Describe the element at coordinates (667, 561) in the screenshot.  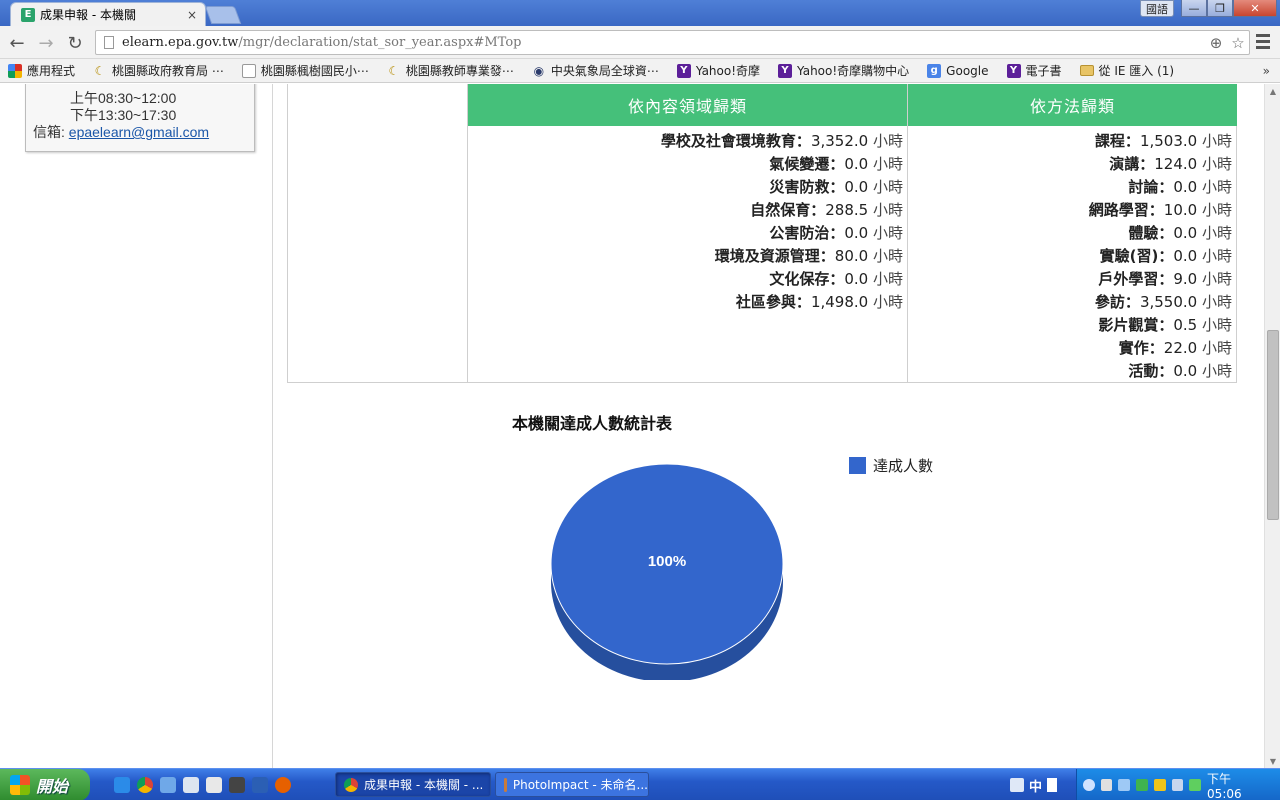
I see `pie-data-label: 100%` at that location.